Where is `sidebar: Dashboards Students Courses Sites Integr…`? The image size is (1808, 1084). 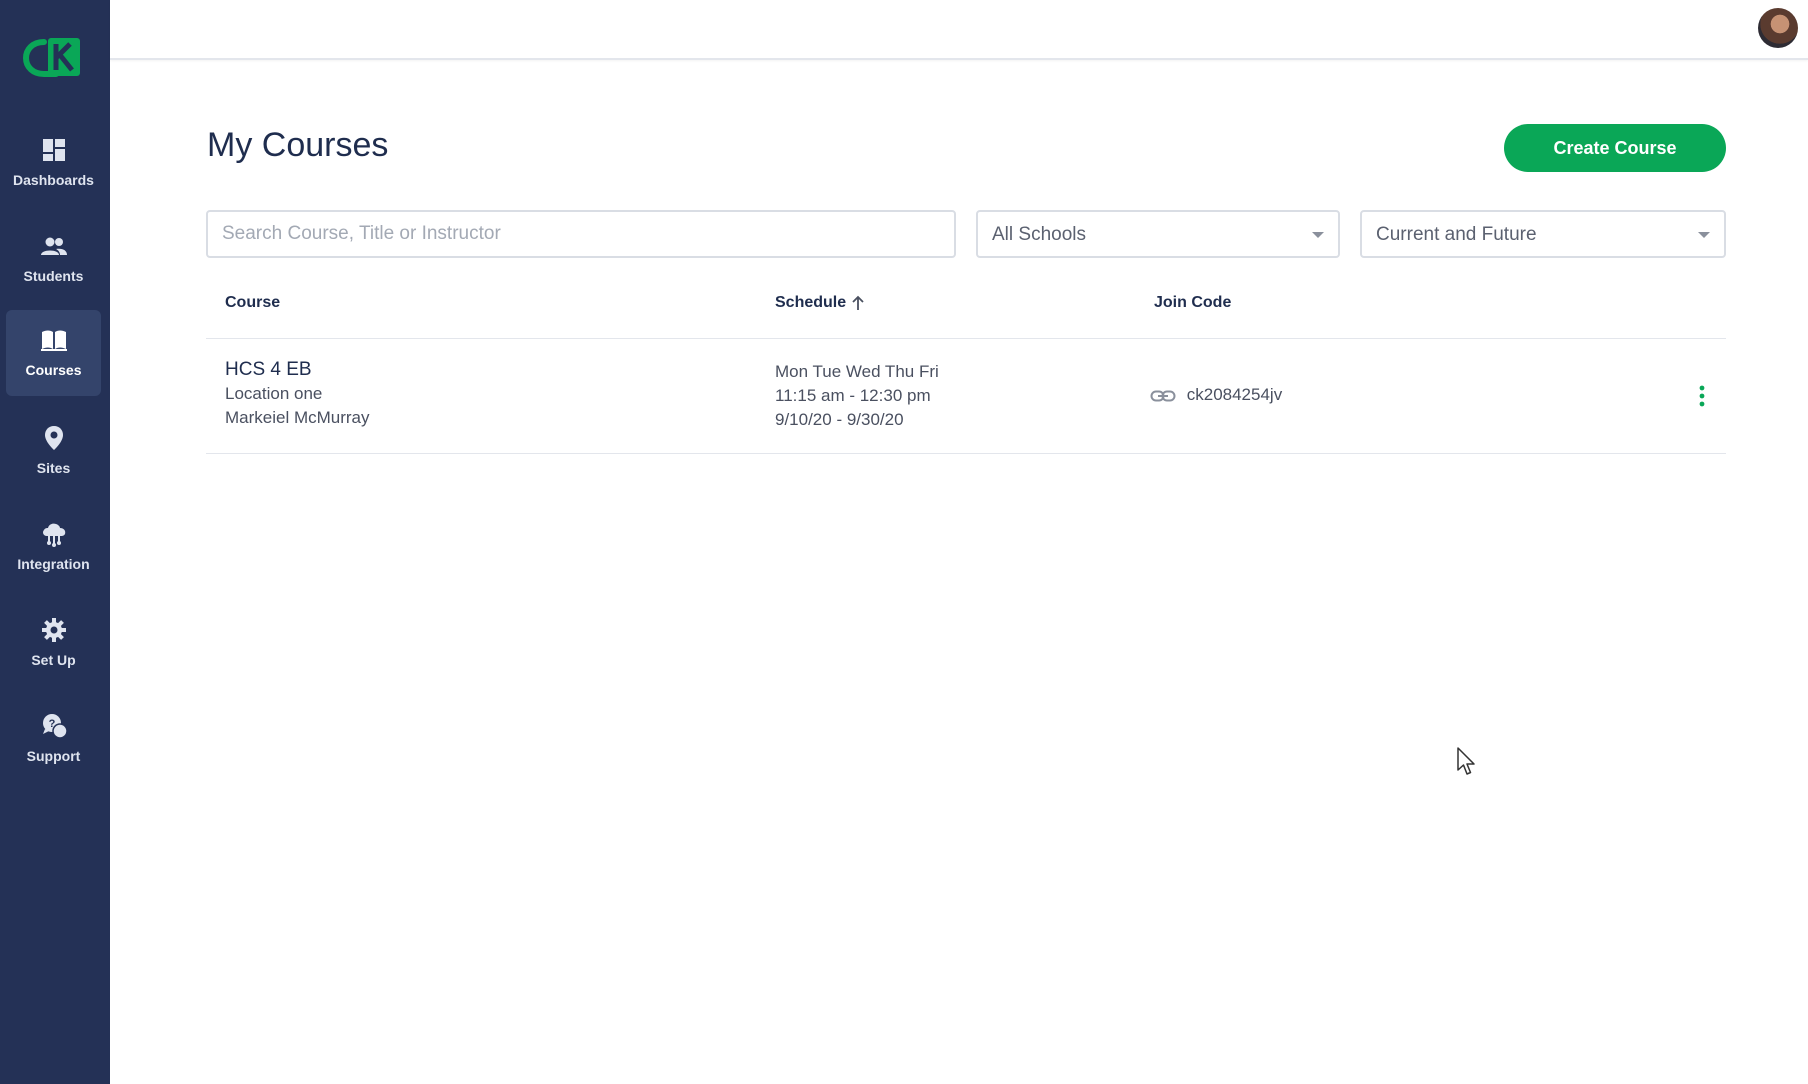
sidebar: Dashboards Students Courses Sites Integr… is located at coordinates (55, 542).